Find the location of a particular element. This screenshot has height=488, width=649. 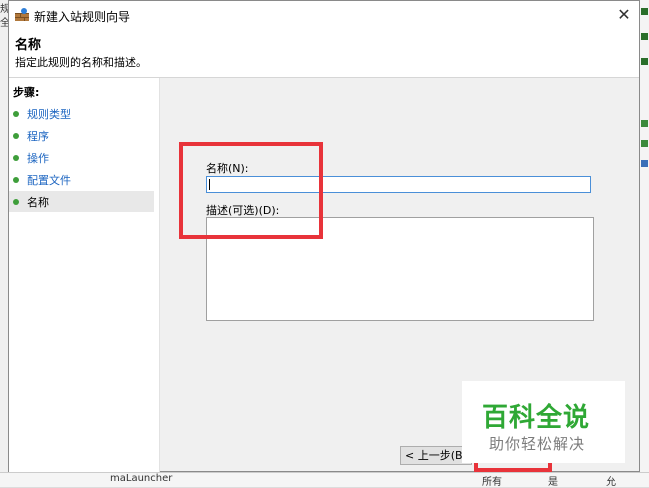

step-label: 操作 is located at coordinates (38, 158).